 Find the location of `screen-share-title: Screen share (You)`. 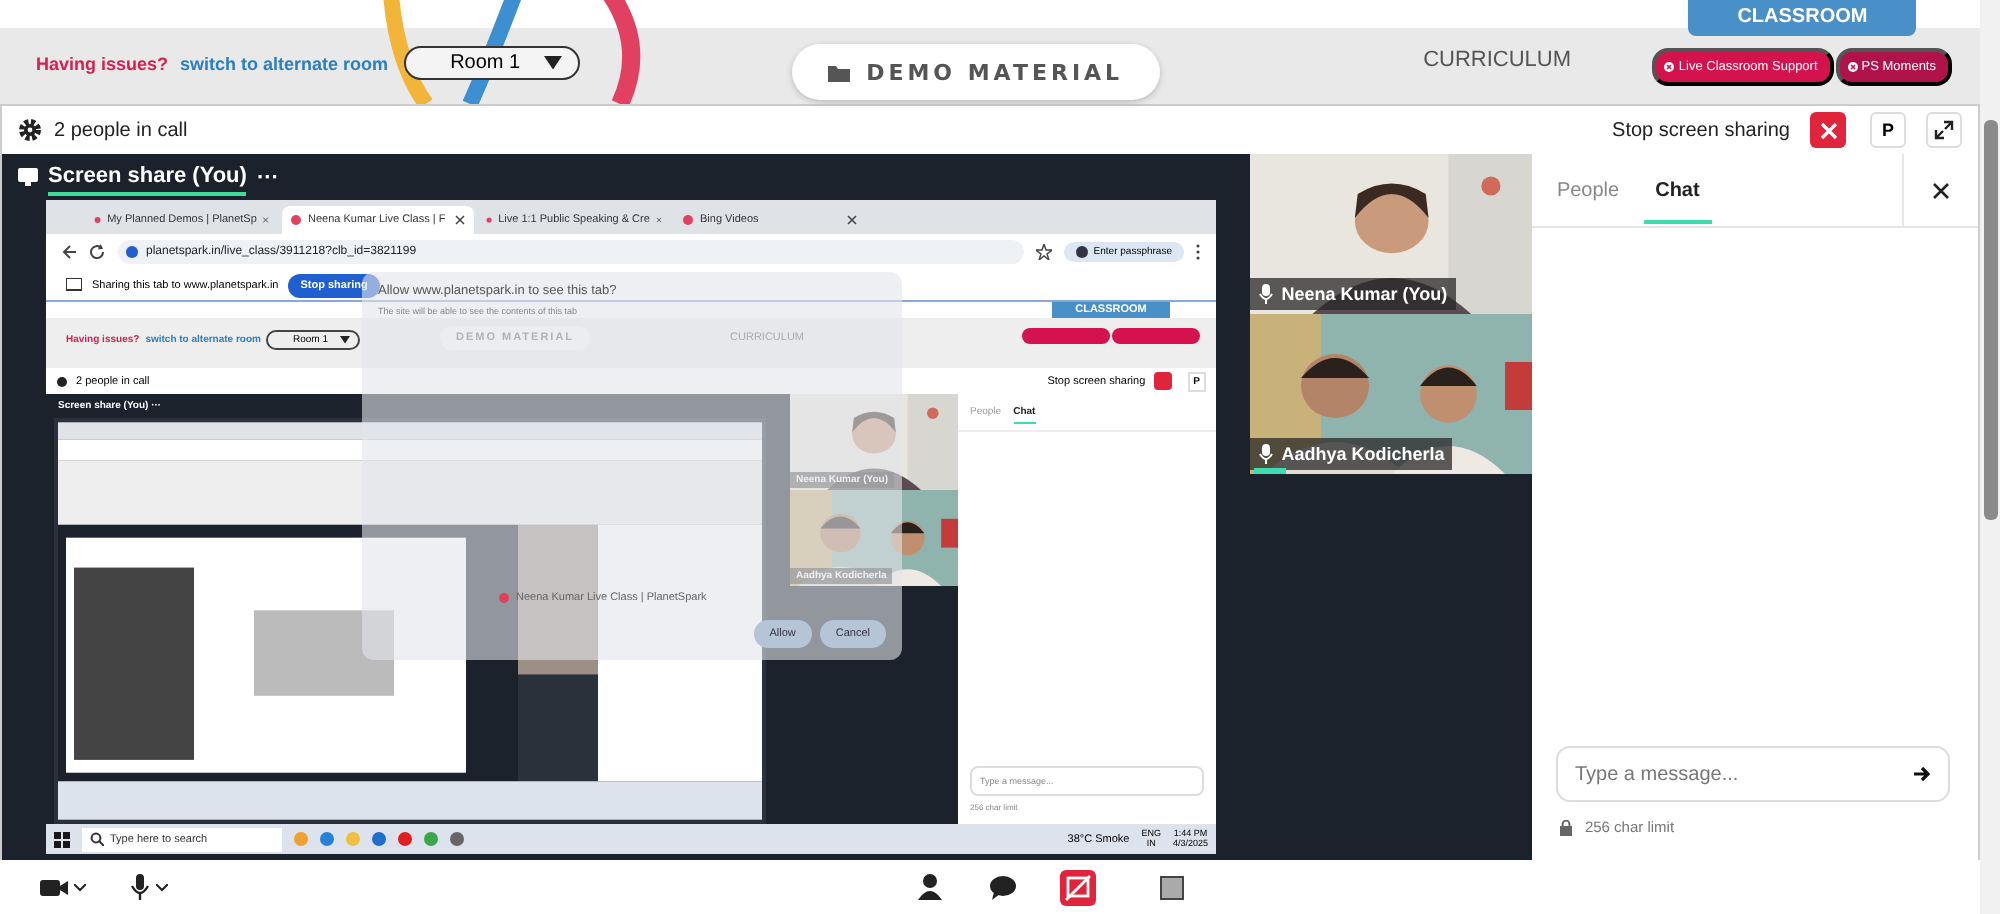

screen-share-title: Screen share (You) is located at coordinates (147, 177).